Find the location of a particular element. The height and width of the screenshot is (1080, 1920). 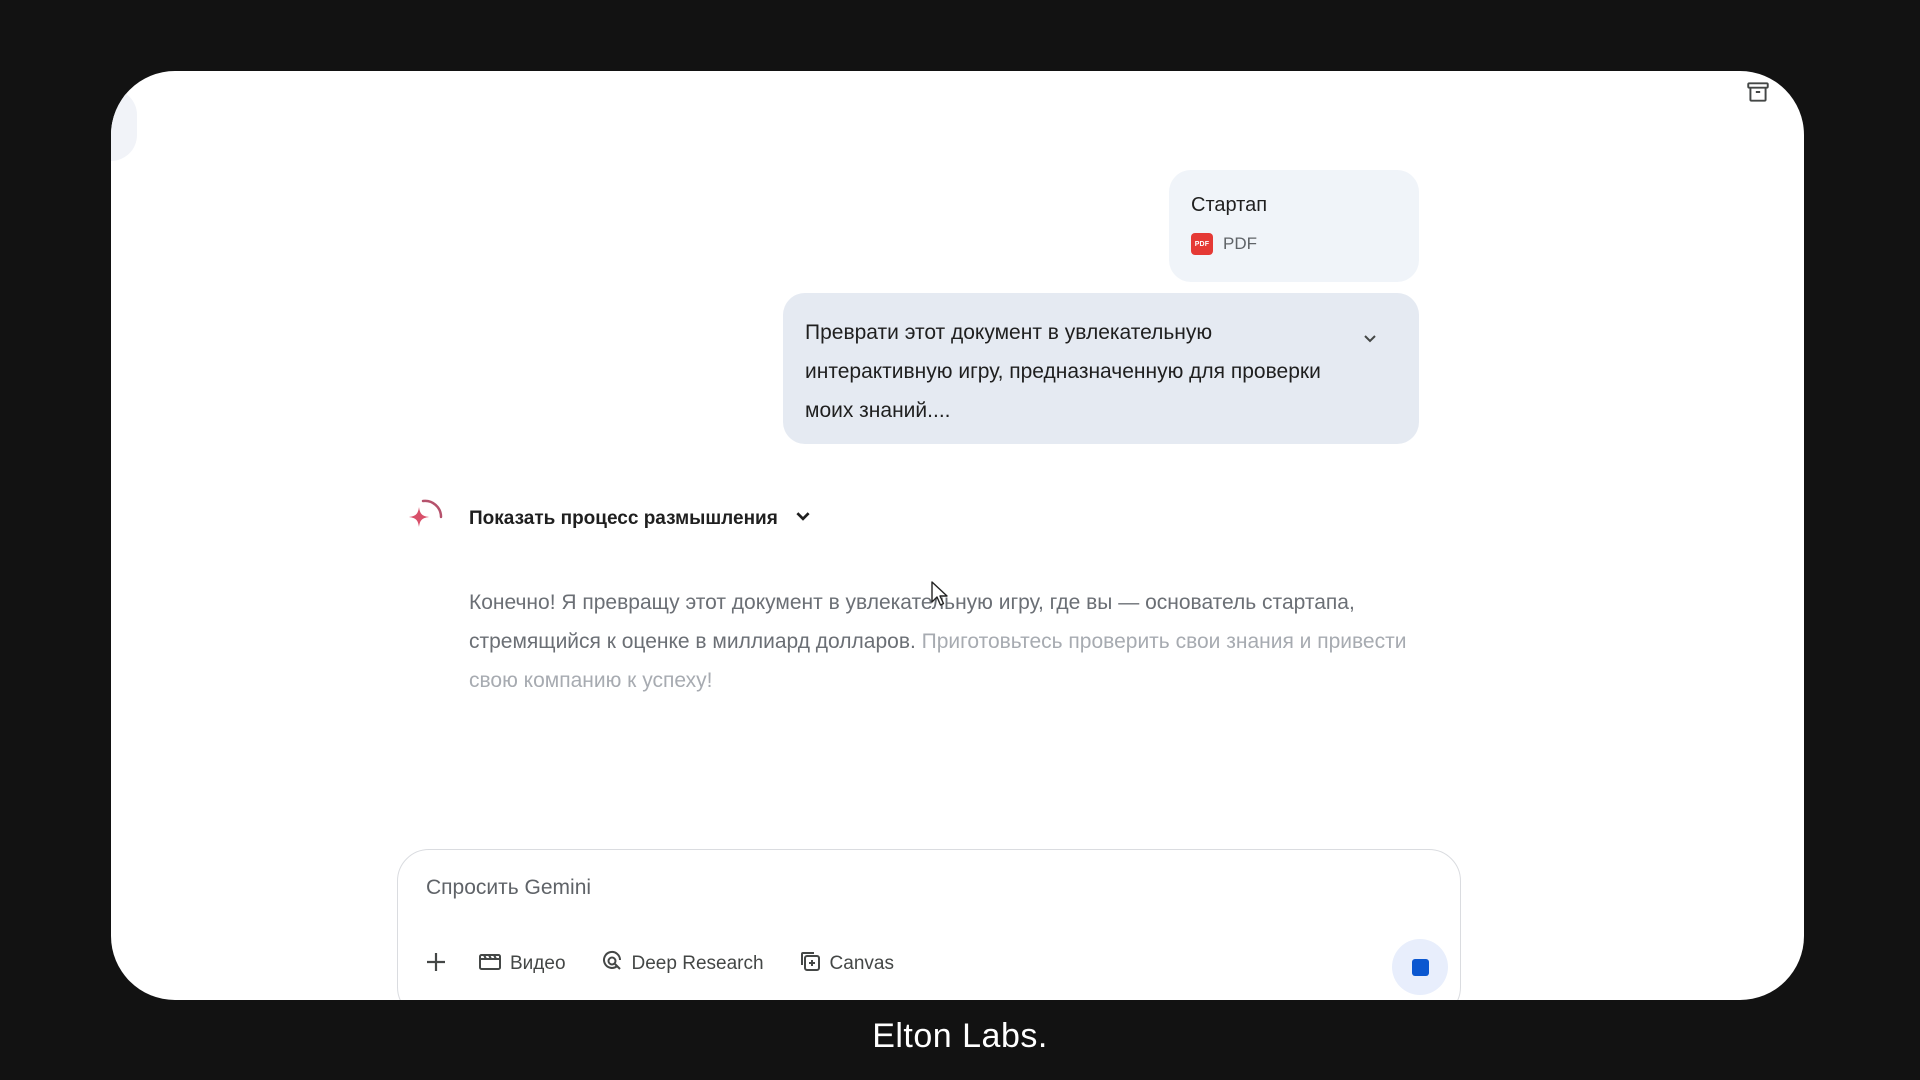

show-thinking-toggle: Показать процесс размышления is located at coordinates (640, 518).